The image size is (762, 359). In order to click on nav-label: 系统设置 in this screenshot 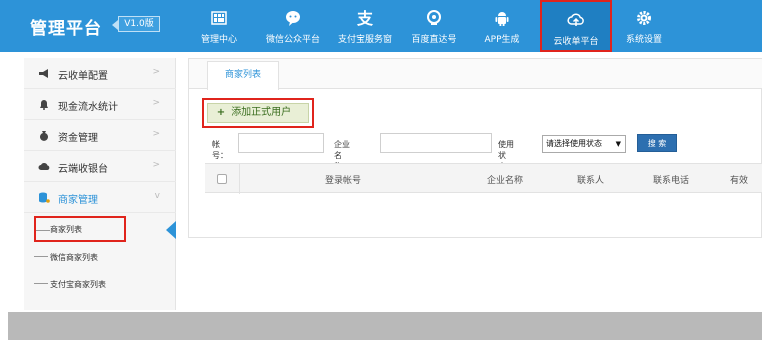, I will do `click(643, 40)`.